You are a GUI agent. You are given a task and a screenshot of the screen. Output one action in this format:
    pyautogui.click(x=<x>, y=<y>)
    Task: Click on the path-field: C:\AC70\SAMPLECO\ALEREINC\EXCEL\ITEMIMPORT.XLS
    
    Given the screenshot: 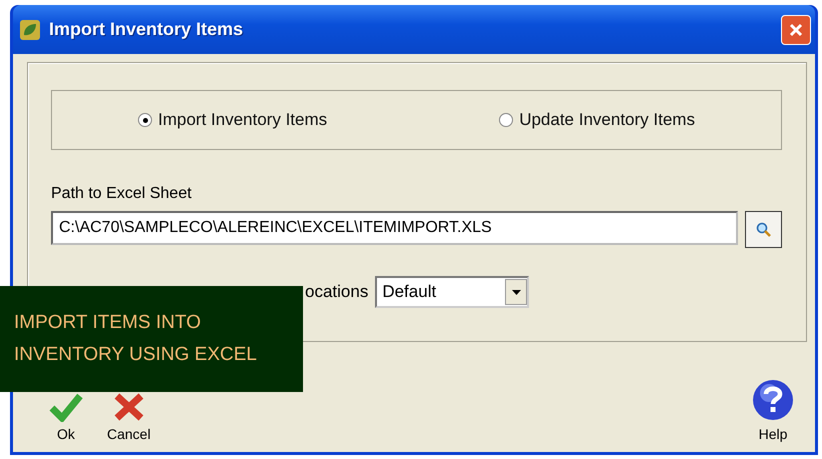 What is the action you would take?
    pyautogui.click(x=394, y=228)
    